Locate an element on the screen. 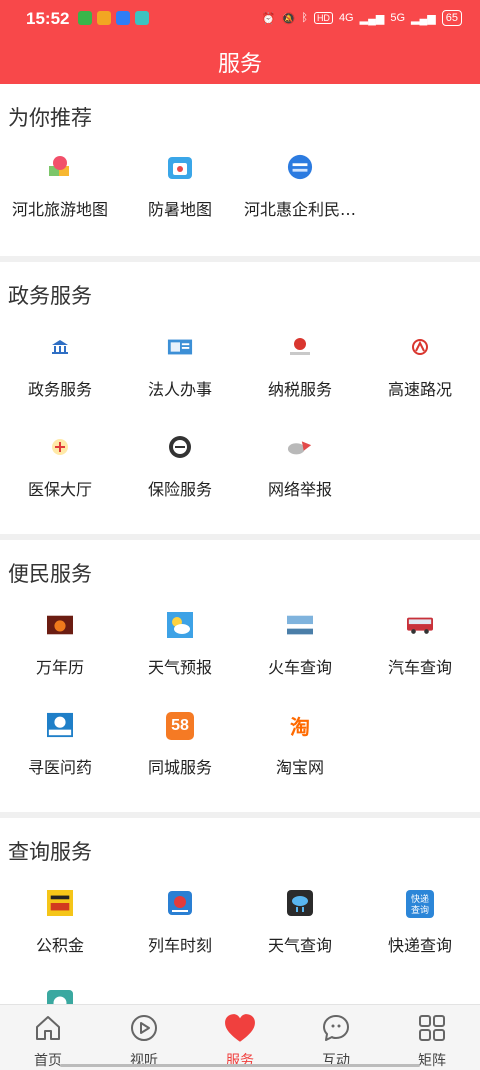  train-schedule-icon is located at coordinates (180, 903).